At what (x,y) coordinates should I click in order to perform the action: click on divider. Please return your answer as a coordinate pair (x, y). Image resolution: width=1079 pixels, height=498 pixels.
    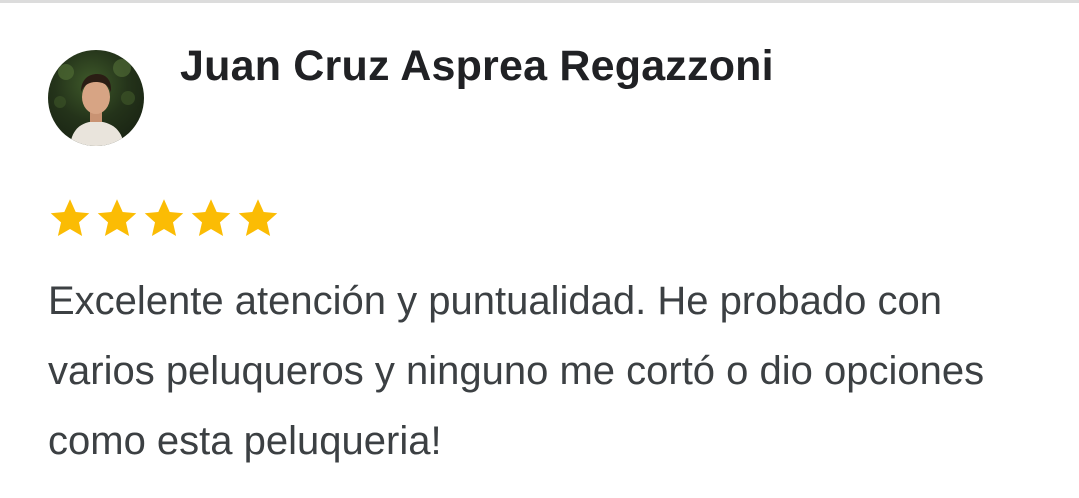
    Looking at the image, I should click on (539, 1).